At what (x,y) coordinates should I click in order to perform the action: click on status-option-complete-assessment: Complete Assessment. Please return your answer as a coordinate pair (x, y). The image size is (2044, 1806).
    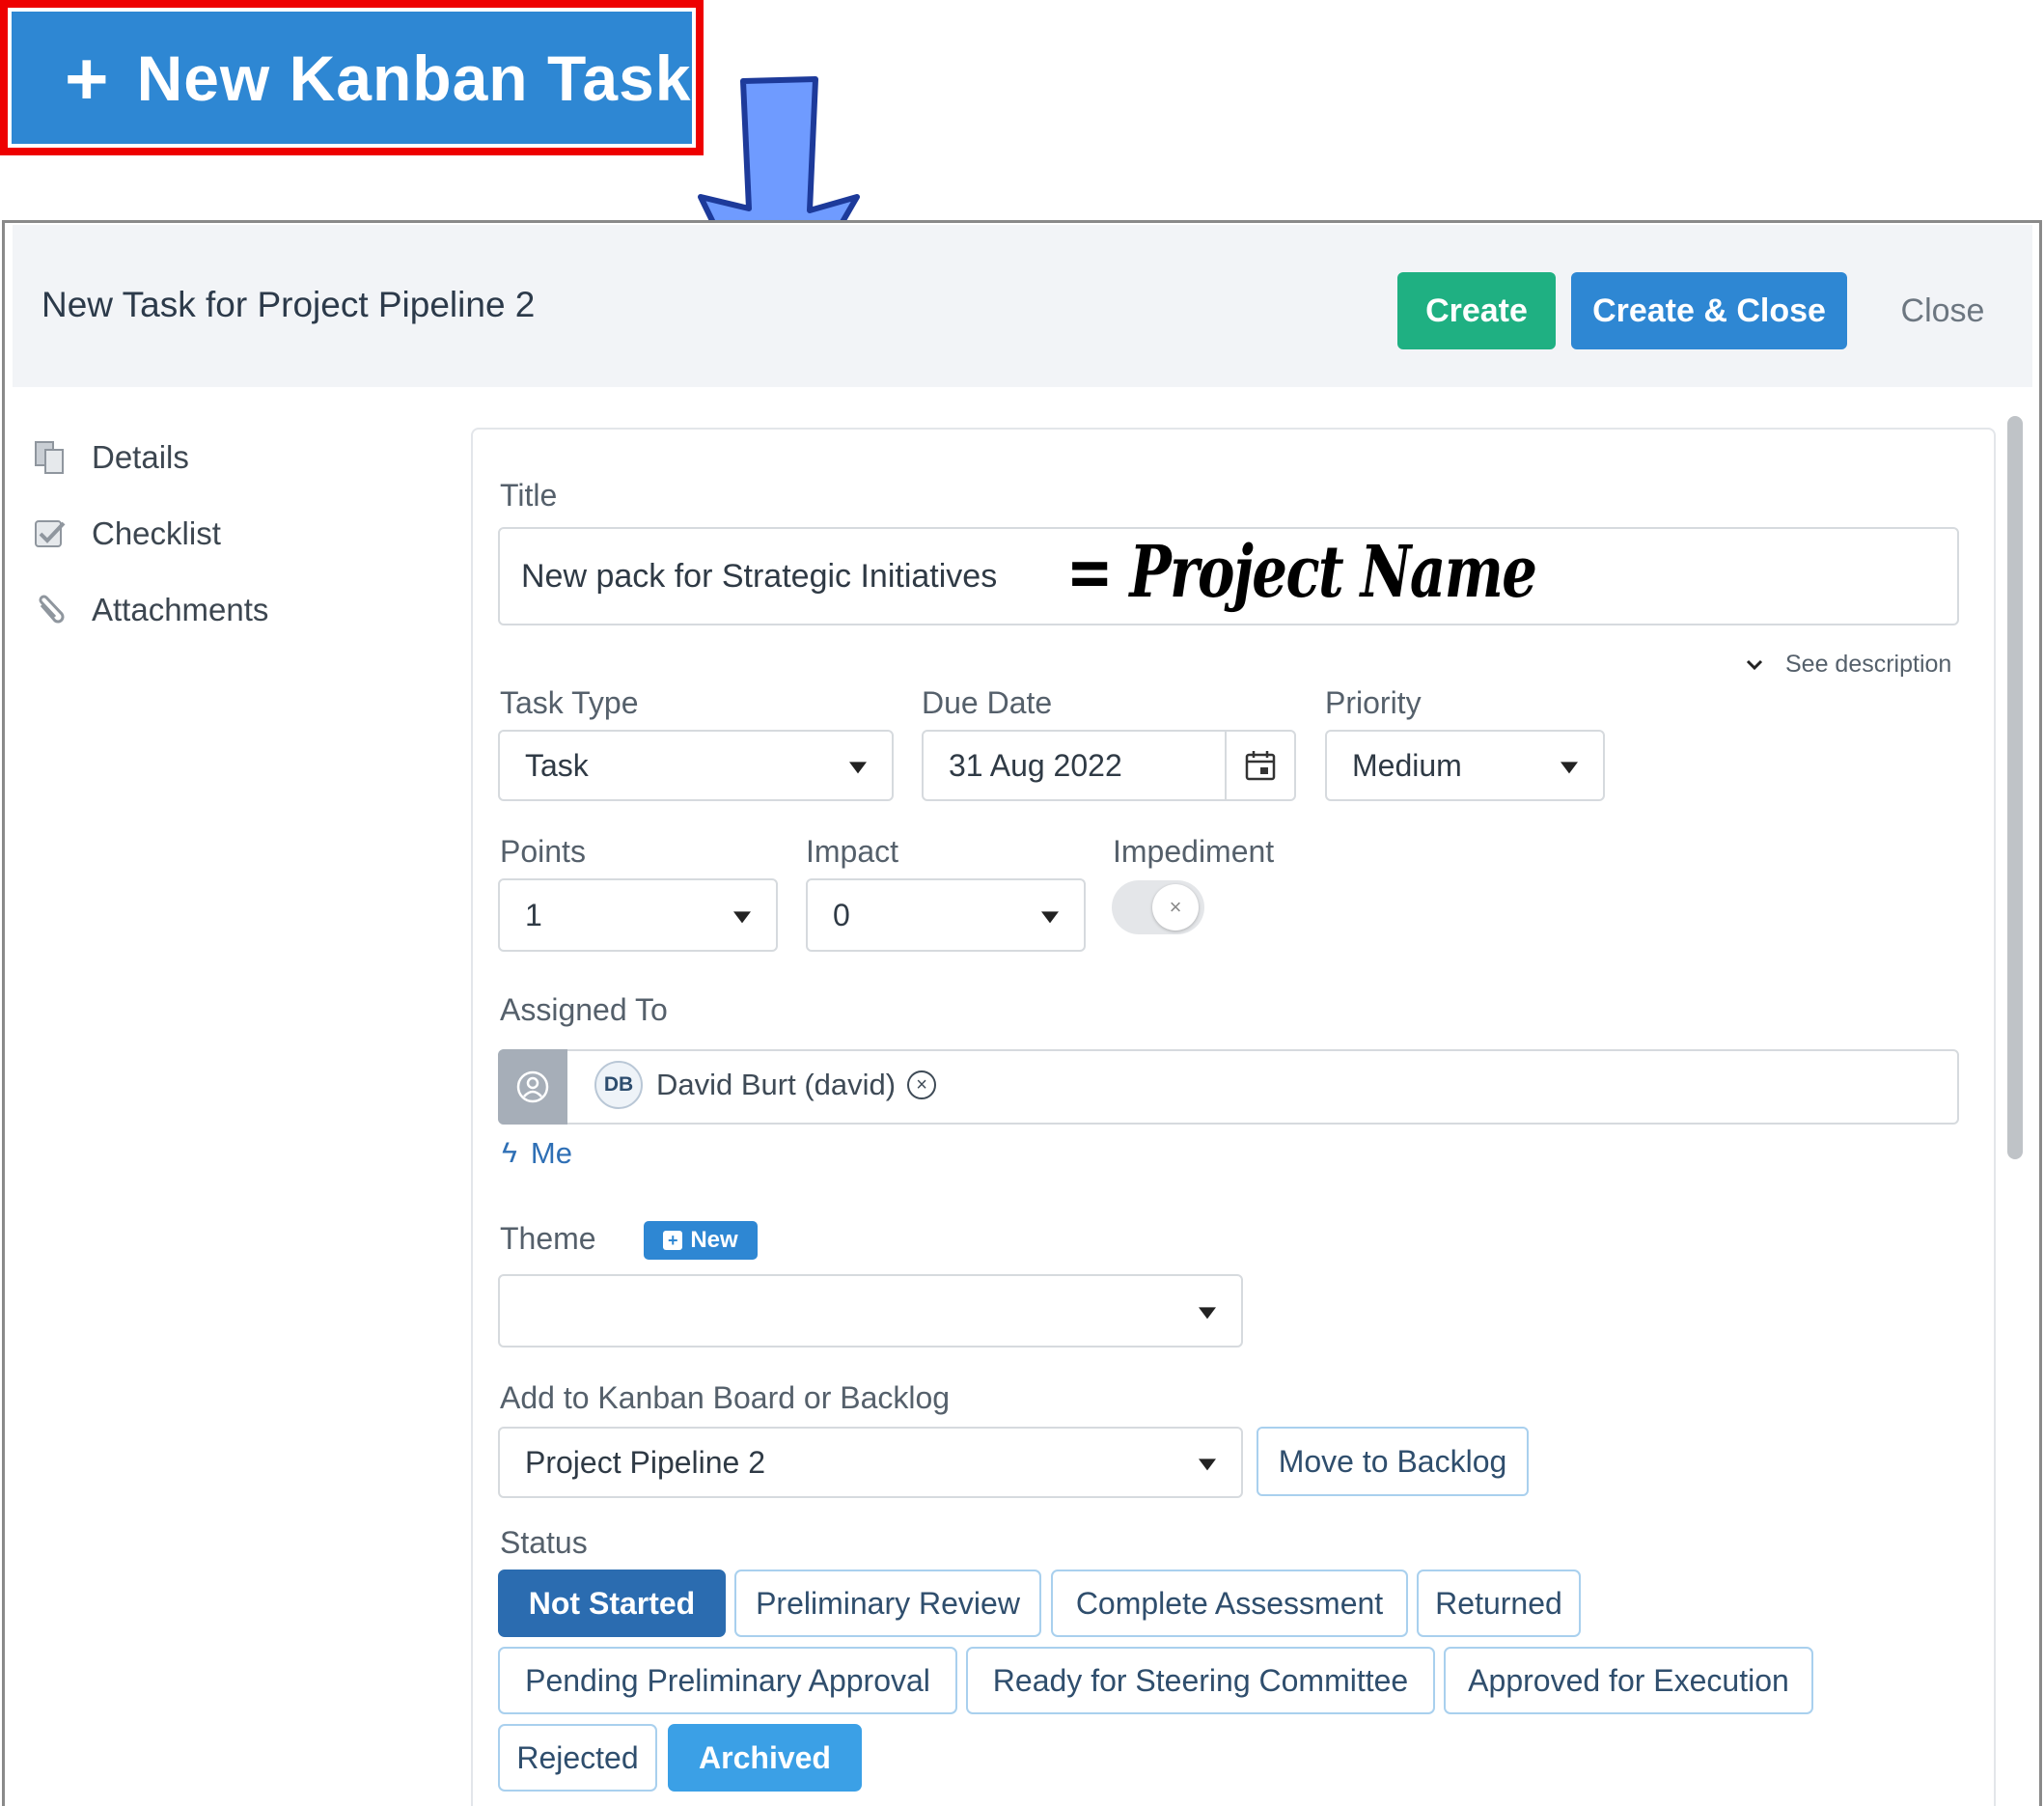
    Looking at the image, I should click on (1229, 1603).